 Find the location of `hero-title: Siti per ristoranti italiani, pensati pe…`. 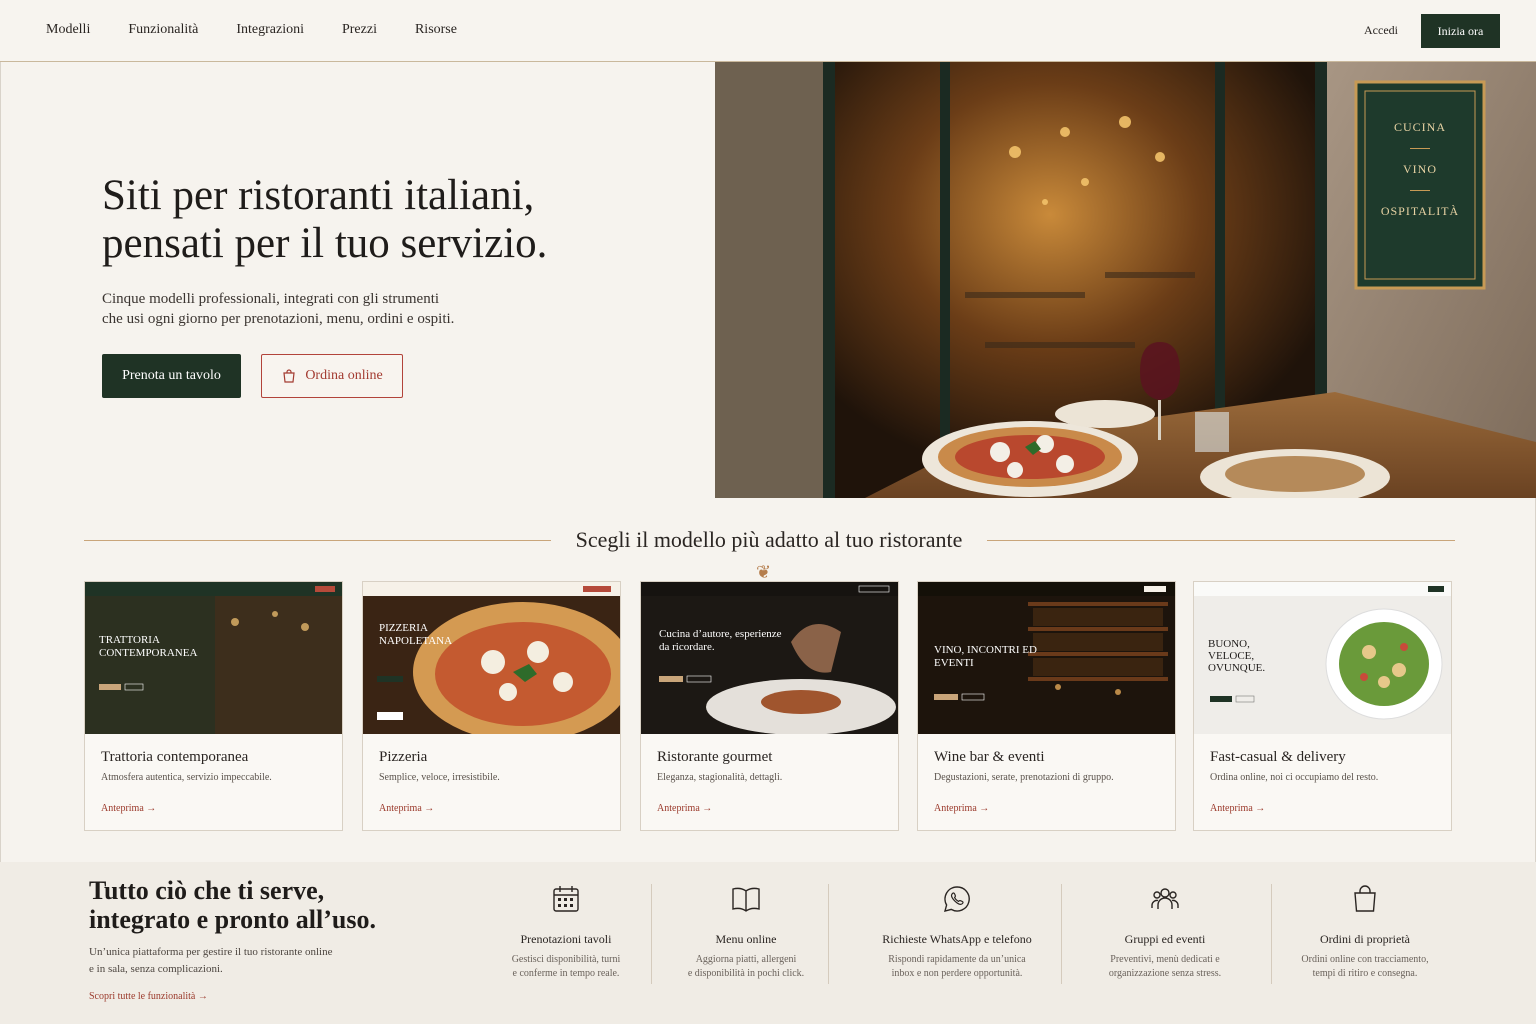

hero-title: Siti per ristoranti italiani, pensati pe… is located at coordinates (382, 220).